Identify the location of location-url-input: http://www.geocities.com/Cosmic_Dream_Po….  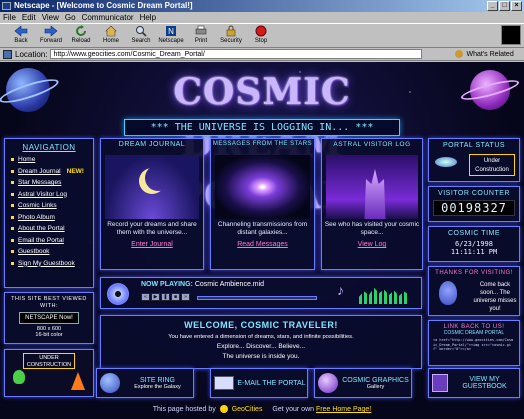
(236, 54).